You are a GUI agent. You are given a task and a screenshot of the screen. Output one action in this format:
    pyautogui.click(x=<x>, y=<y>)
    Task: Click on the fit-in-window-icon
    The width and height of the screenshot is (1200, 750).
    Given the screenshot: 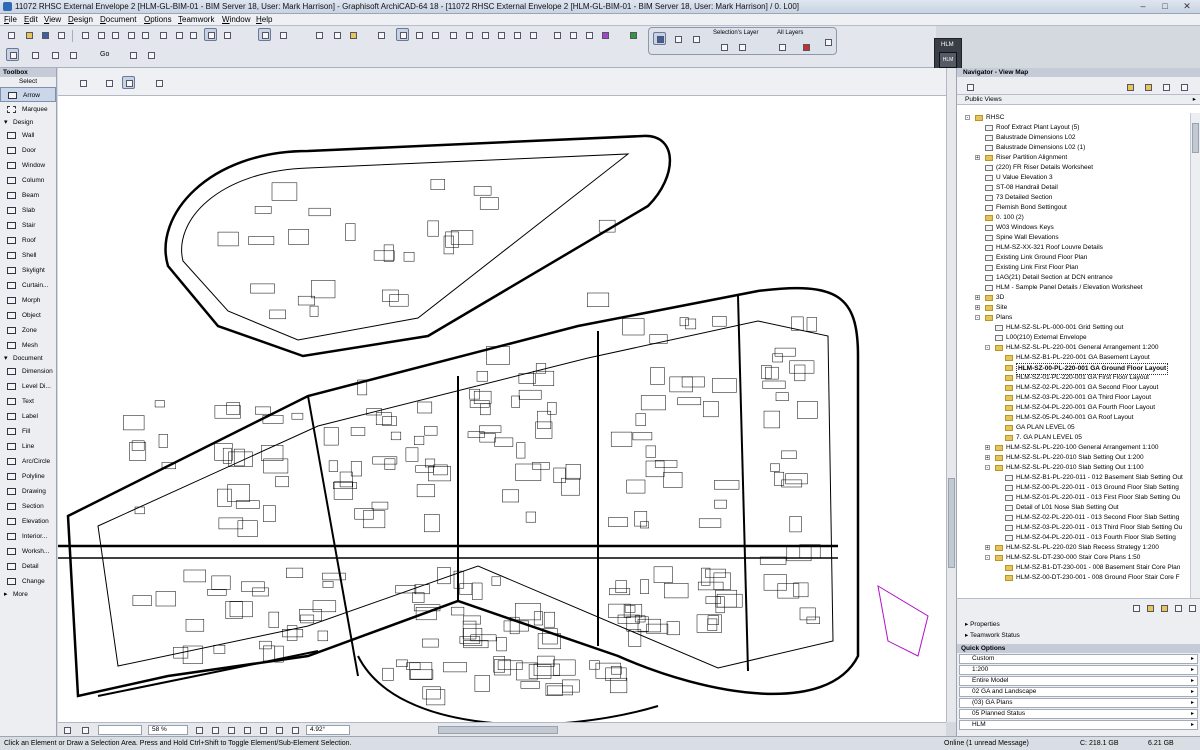 What is the action you would take?
    pyautogui.click(x=246, y=729)
    